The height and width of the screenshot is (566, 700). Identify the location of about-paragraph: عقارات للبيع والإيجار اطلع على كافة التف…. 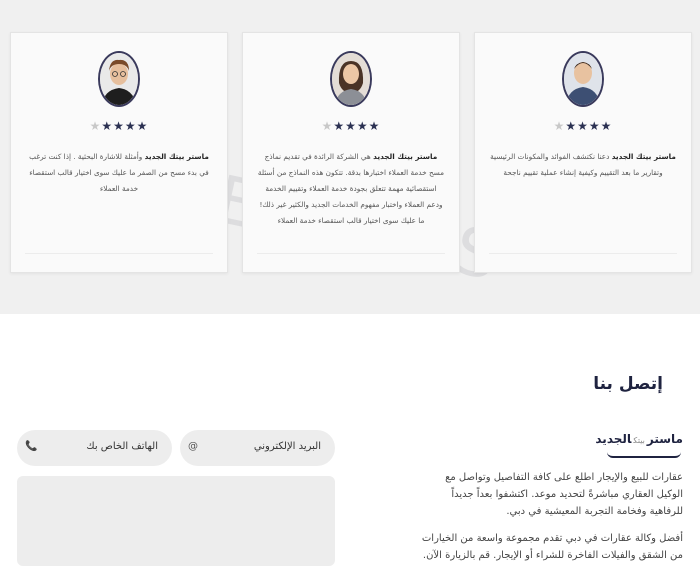
(564, 494).